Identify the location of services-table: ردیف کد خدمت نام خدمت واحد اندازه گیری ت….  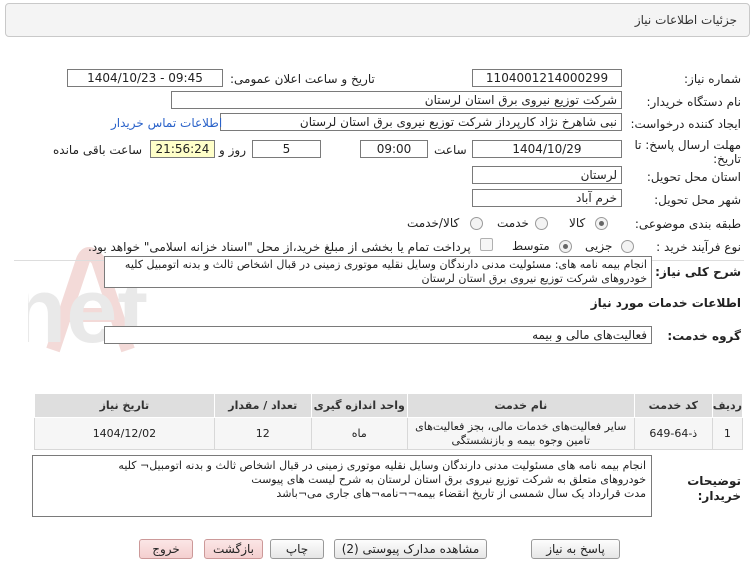
(389, 421).